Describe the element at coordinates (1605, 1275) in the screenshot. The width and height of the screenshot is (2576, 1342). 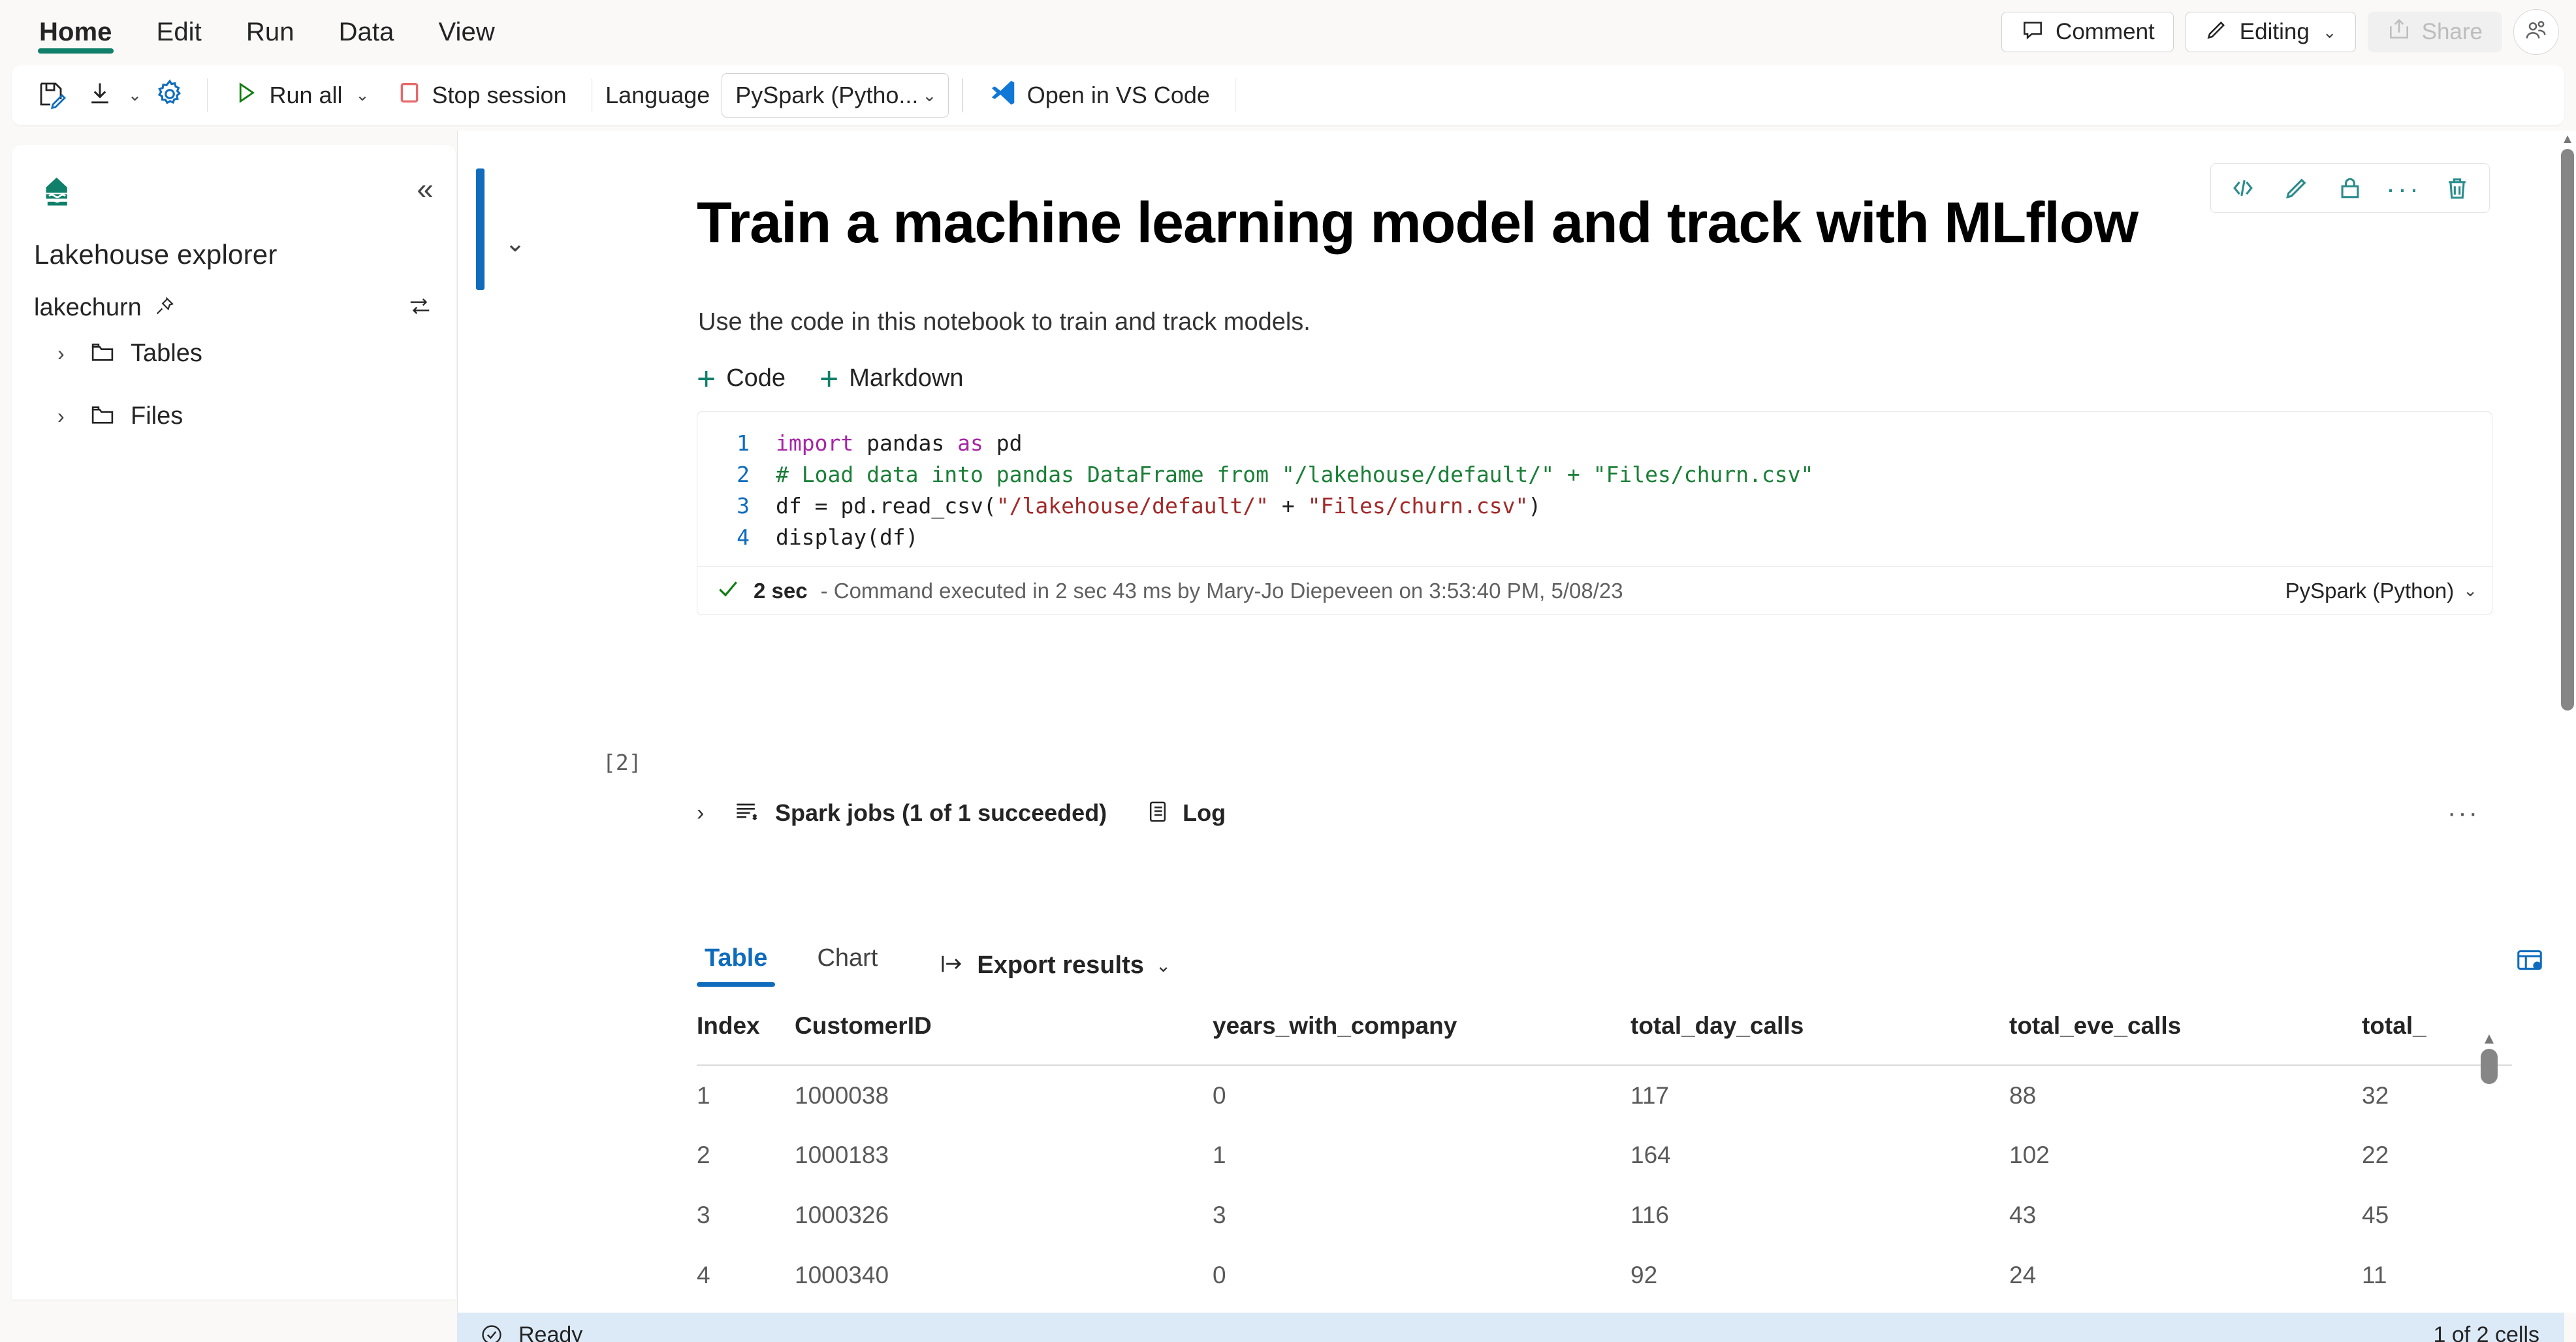
I see `table-row: 4 1000340 0 92 24 11` at that location.